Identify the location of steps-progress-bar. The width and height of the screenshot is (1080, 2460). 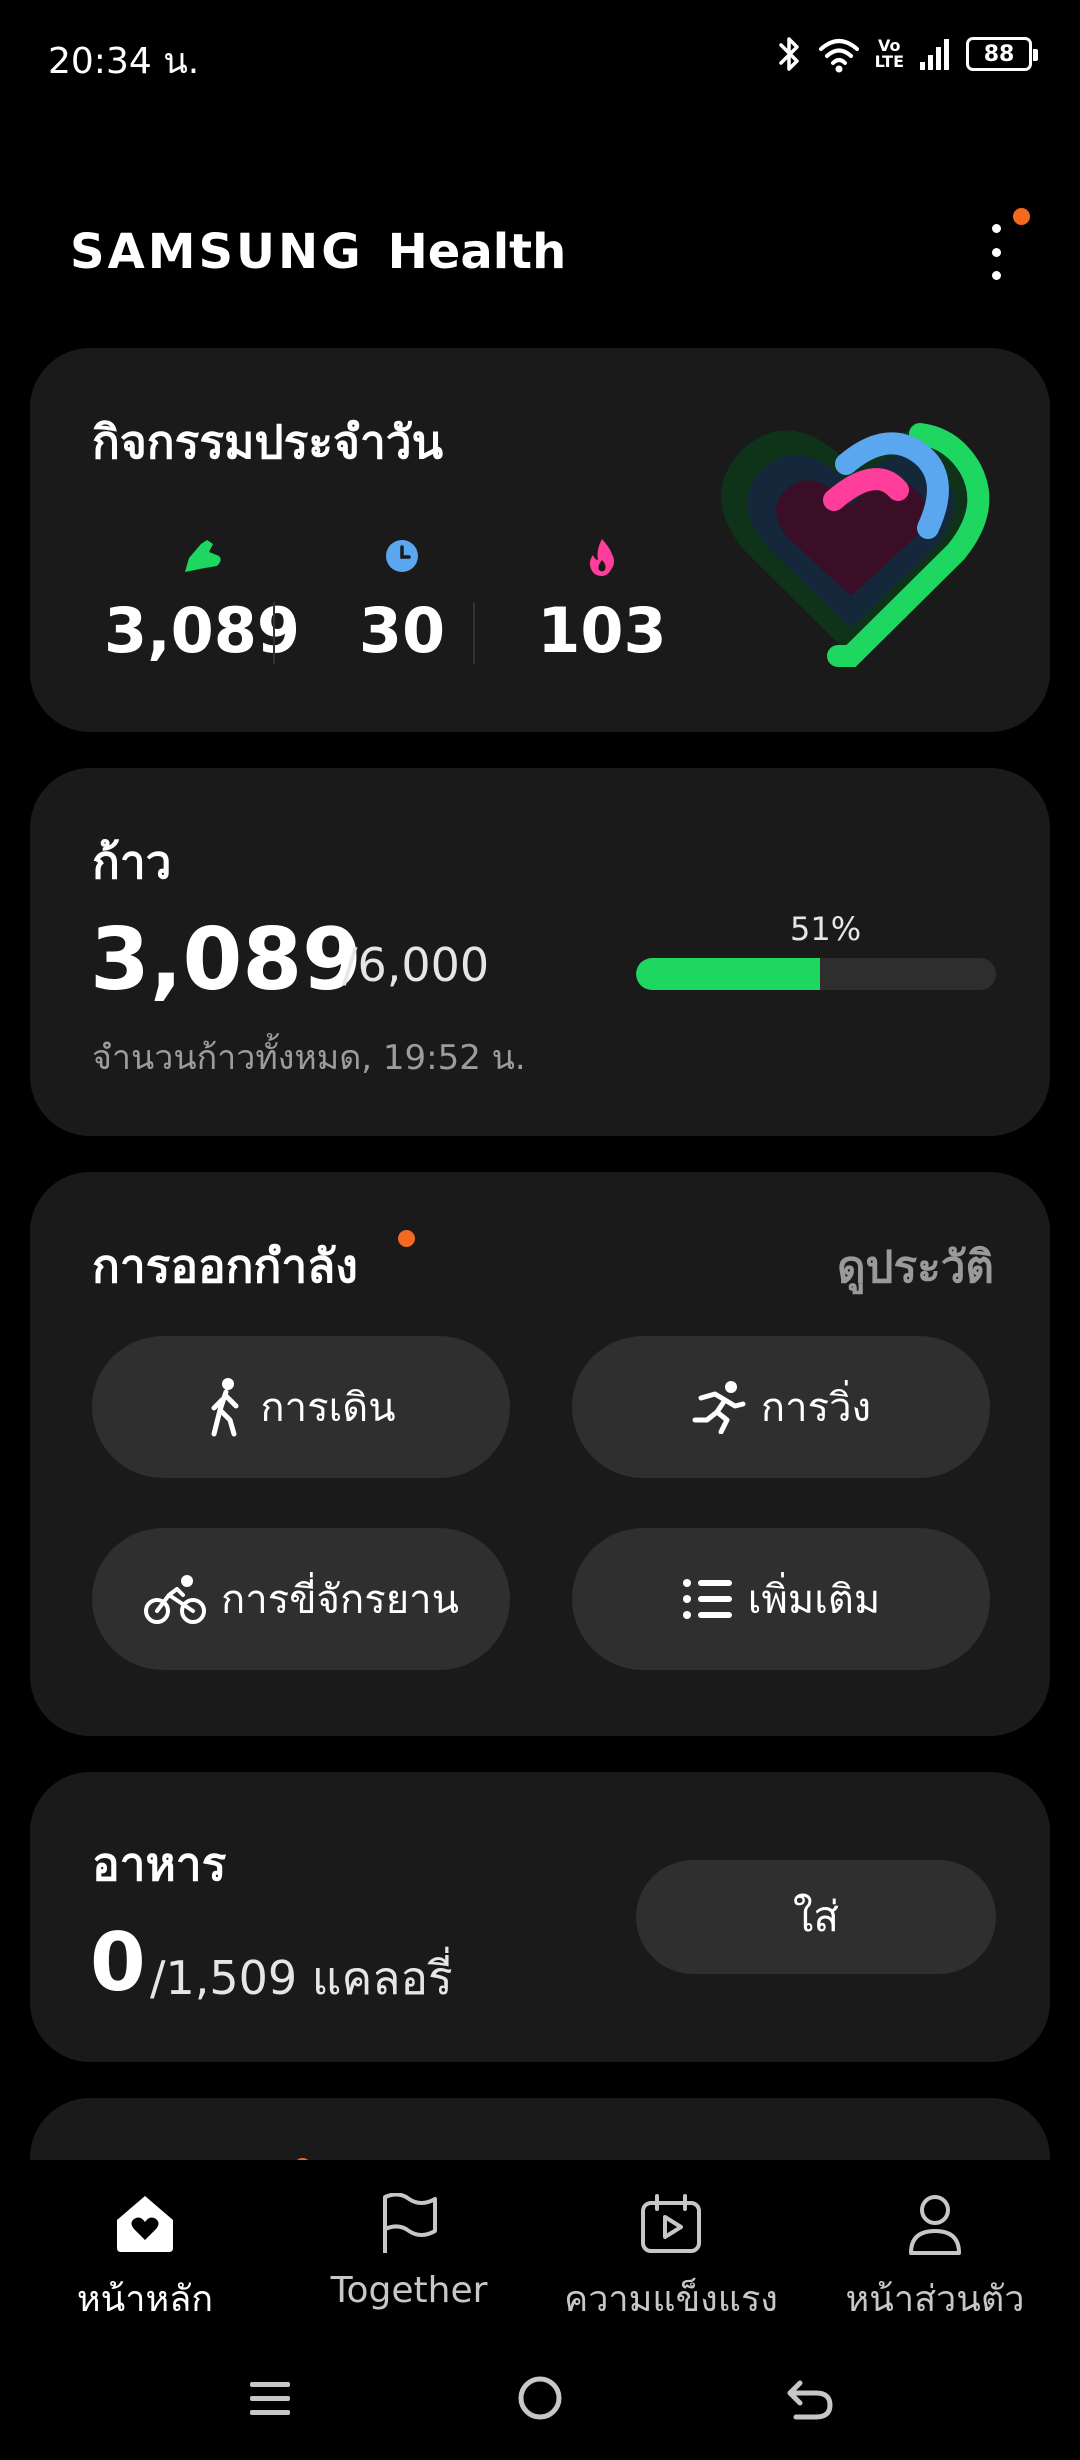
(816, 974).